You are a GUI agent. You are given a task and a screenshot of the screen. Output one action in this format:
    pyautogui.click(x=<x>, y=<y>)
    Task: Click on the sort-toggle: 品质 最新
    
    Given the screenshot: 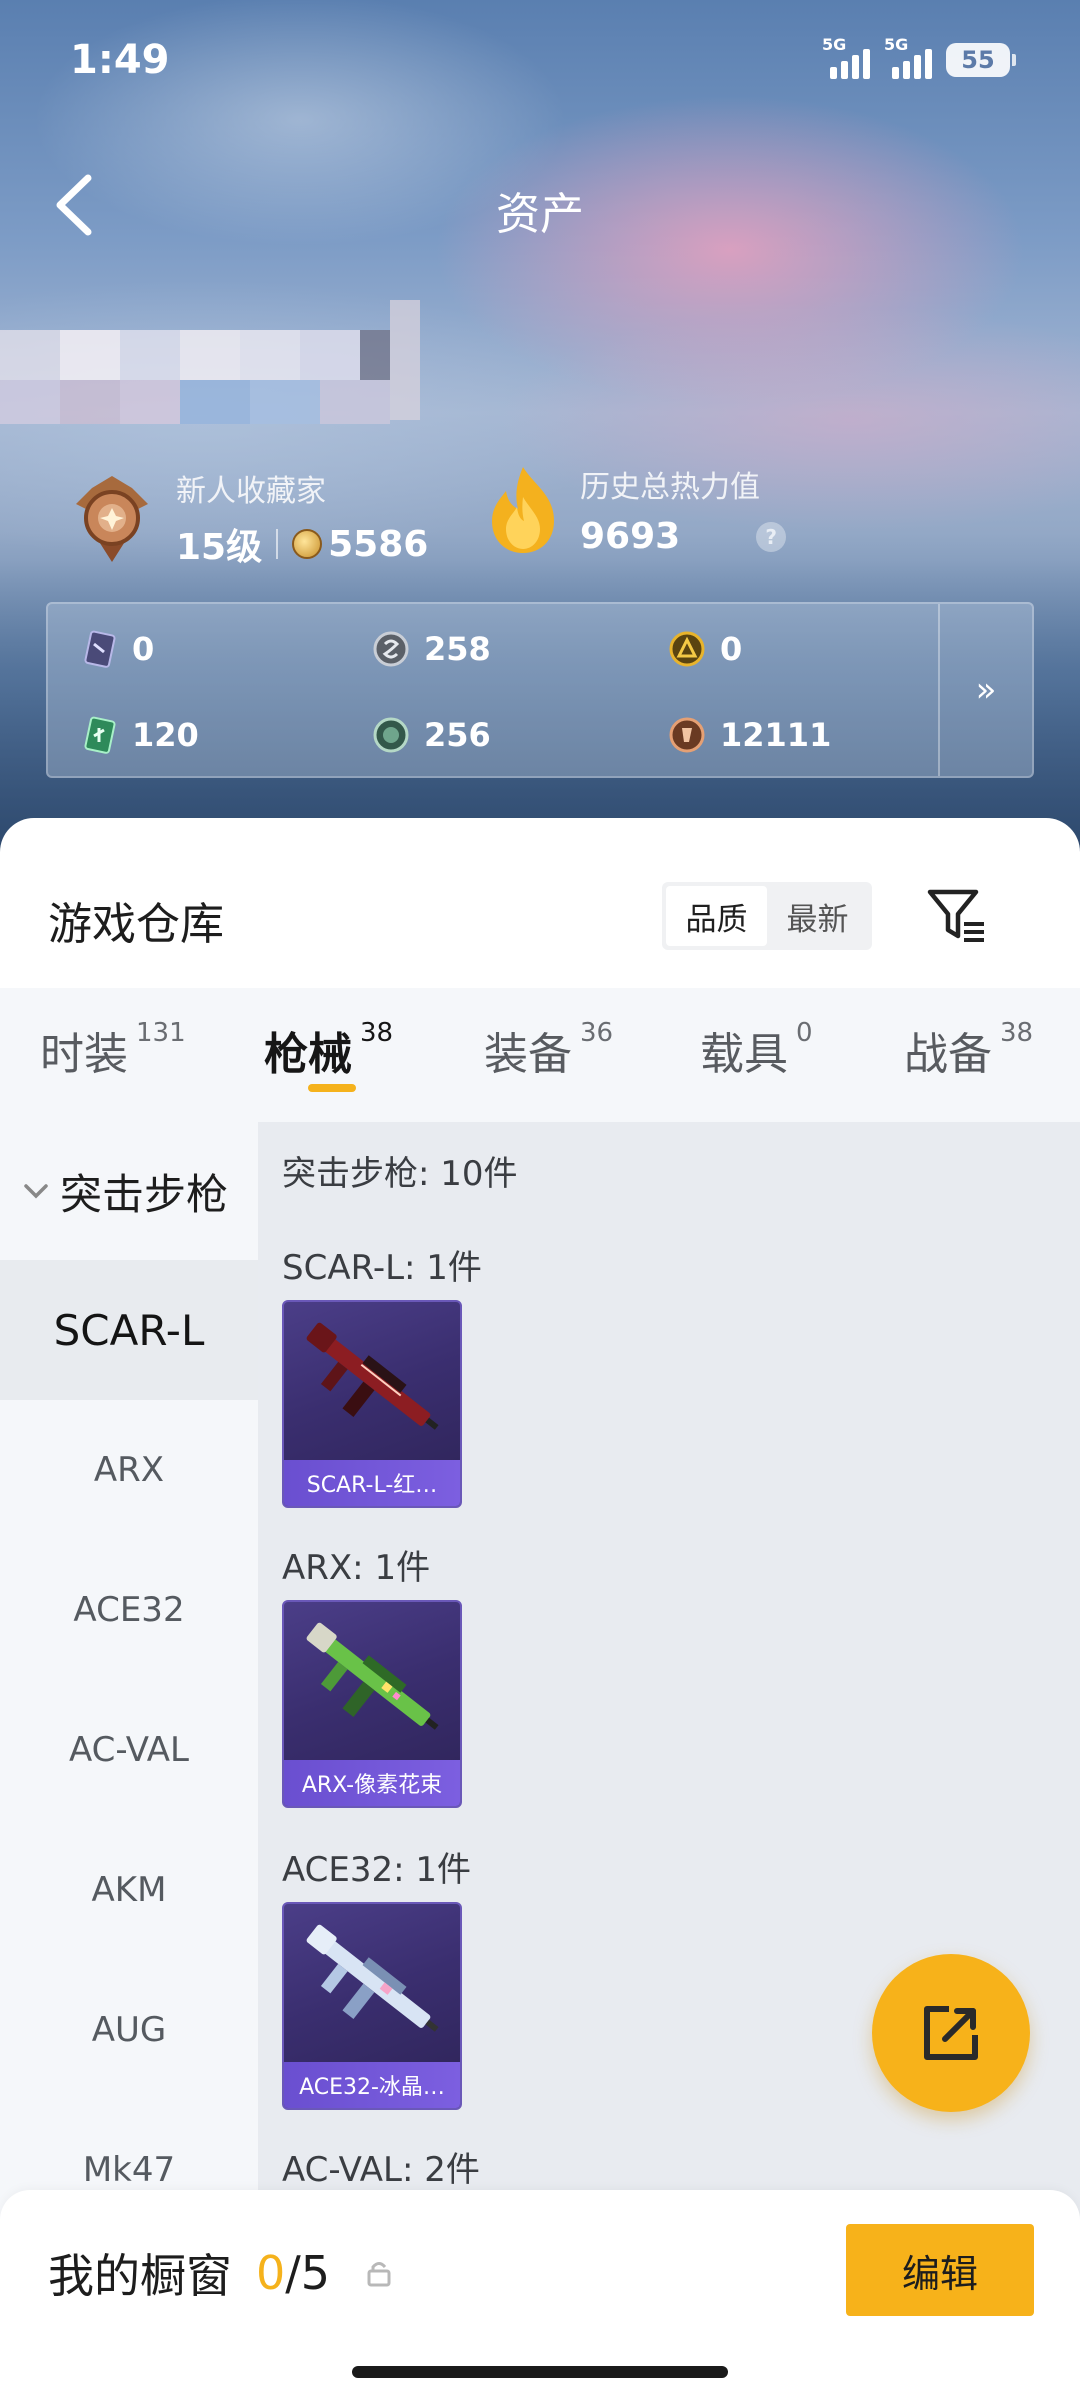 What is the action you would take?
    pyautogui.click(x=767, y=916)
    